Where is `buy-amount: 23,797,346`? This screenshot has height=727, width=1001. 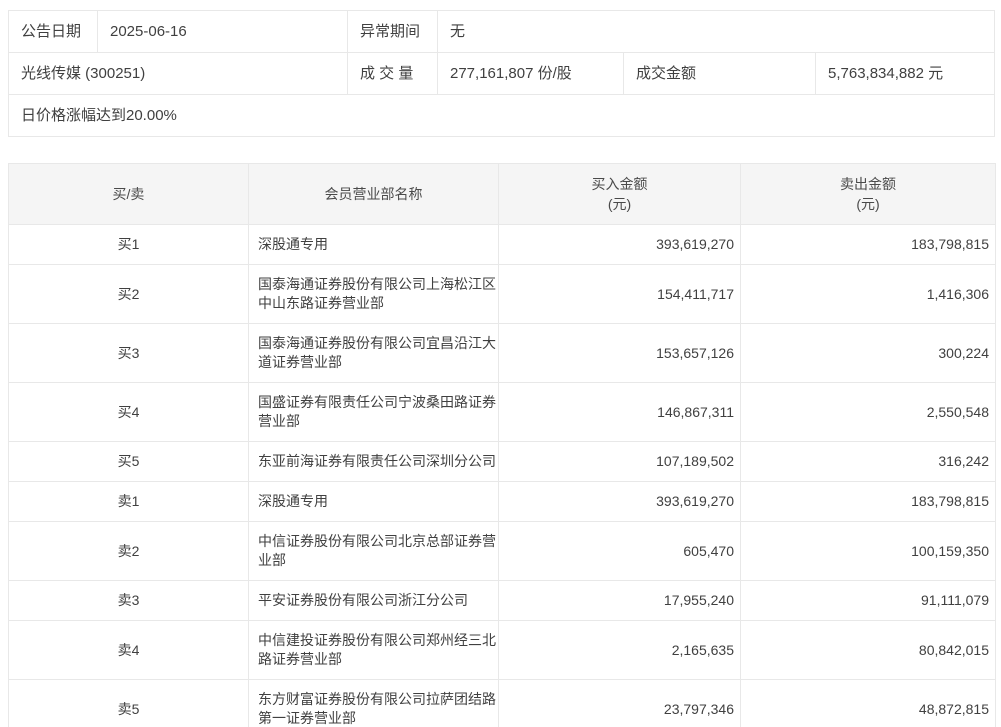 buy-amount: 23,797,346 is located at coordinates (619, 703).